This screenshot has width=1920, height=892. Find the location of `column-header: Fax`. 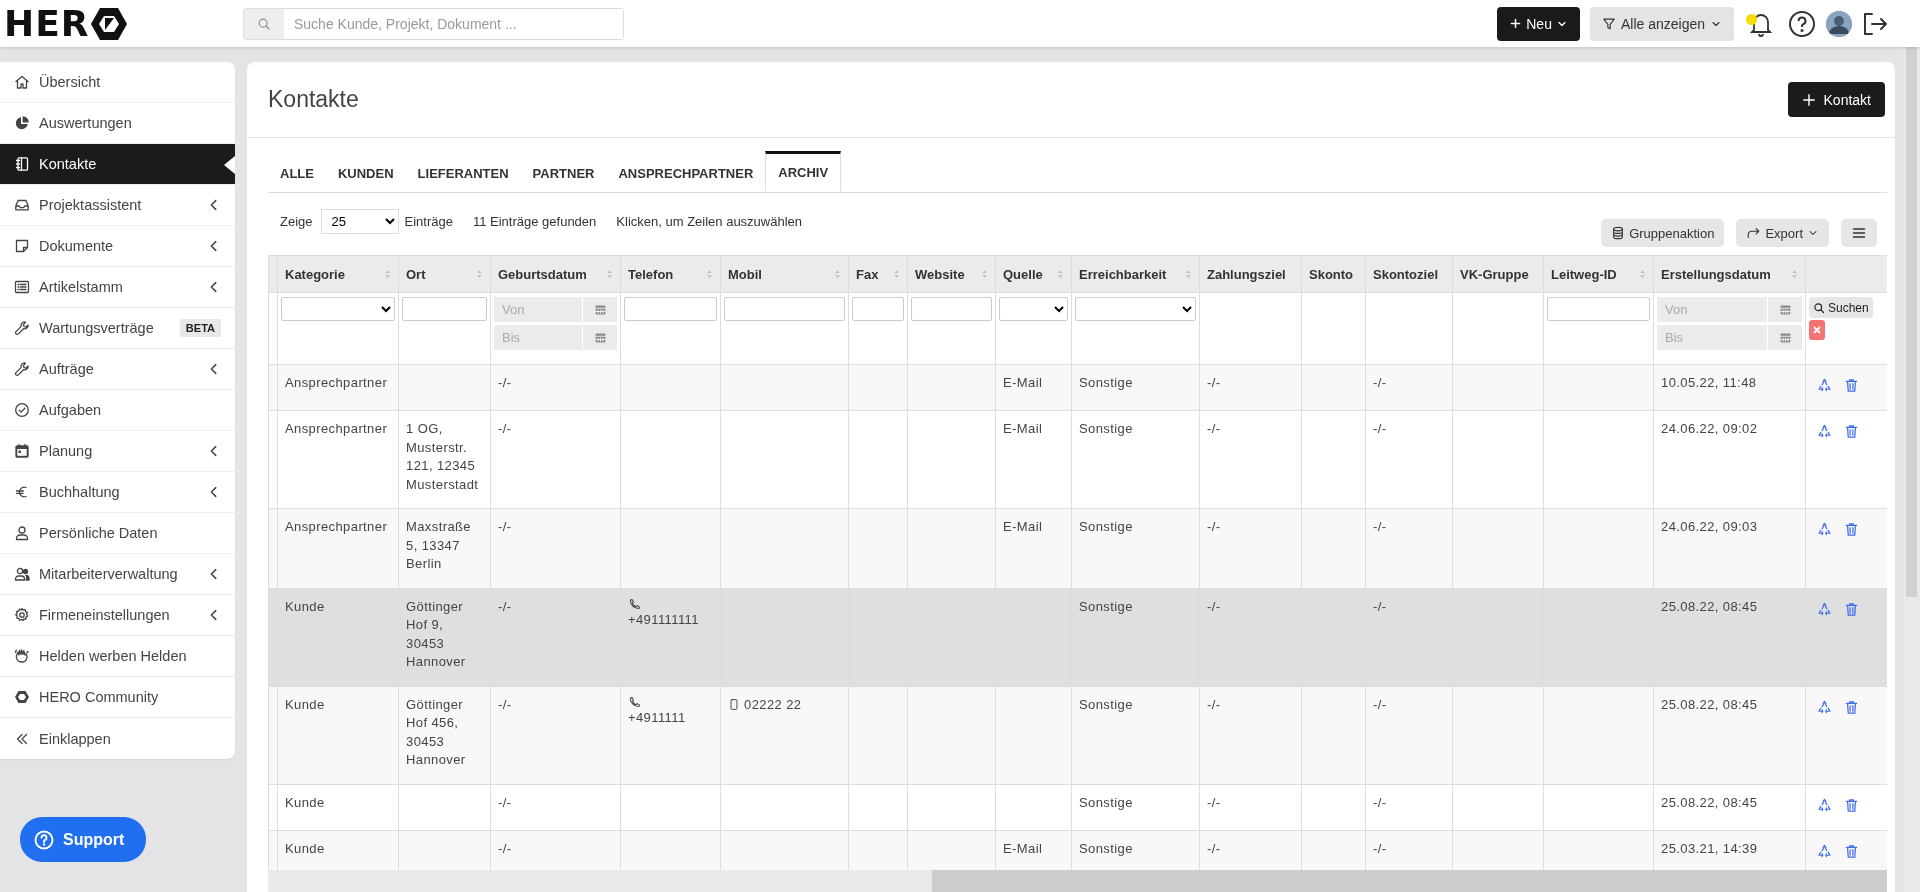

column-header: Fax is located at coordinates (878, 274).